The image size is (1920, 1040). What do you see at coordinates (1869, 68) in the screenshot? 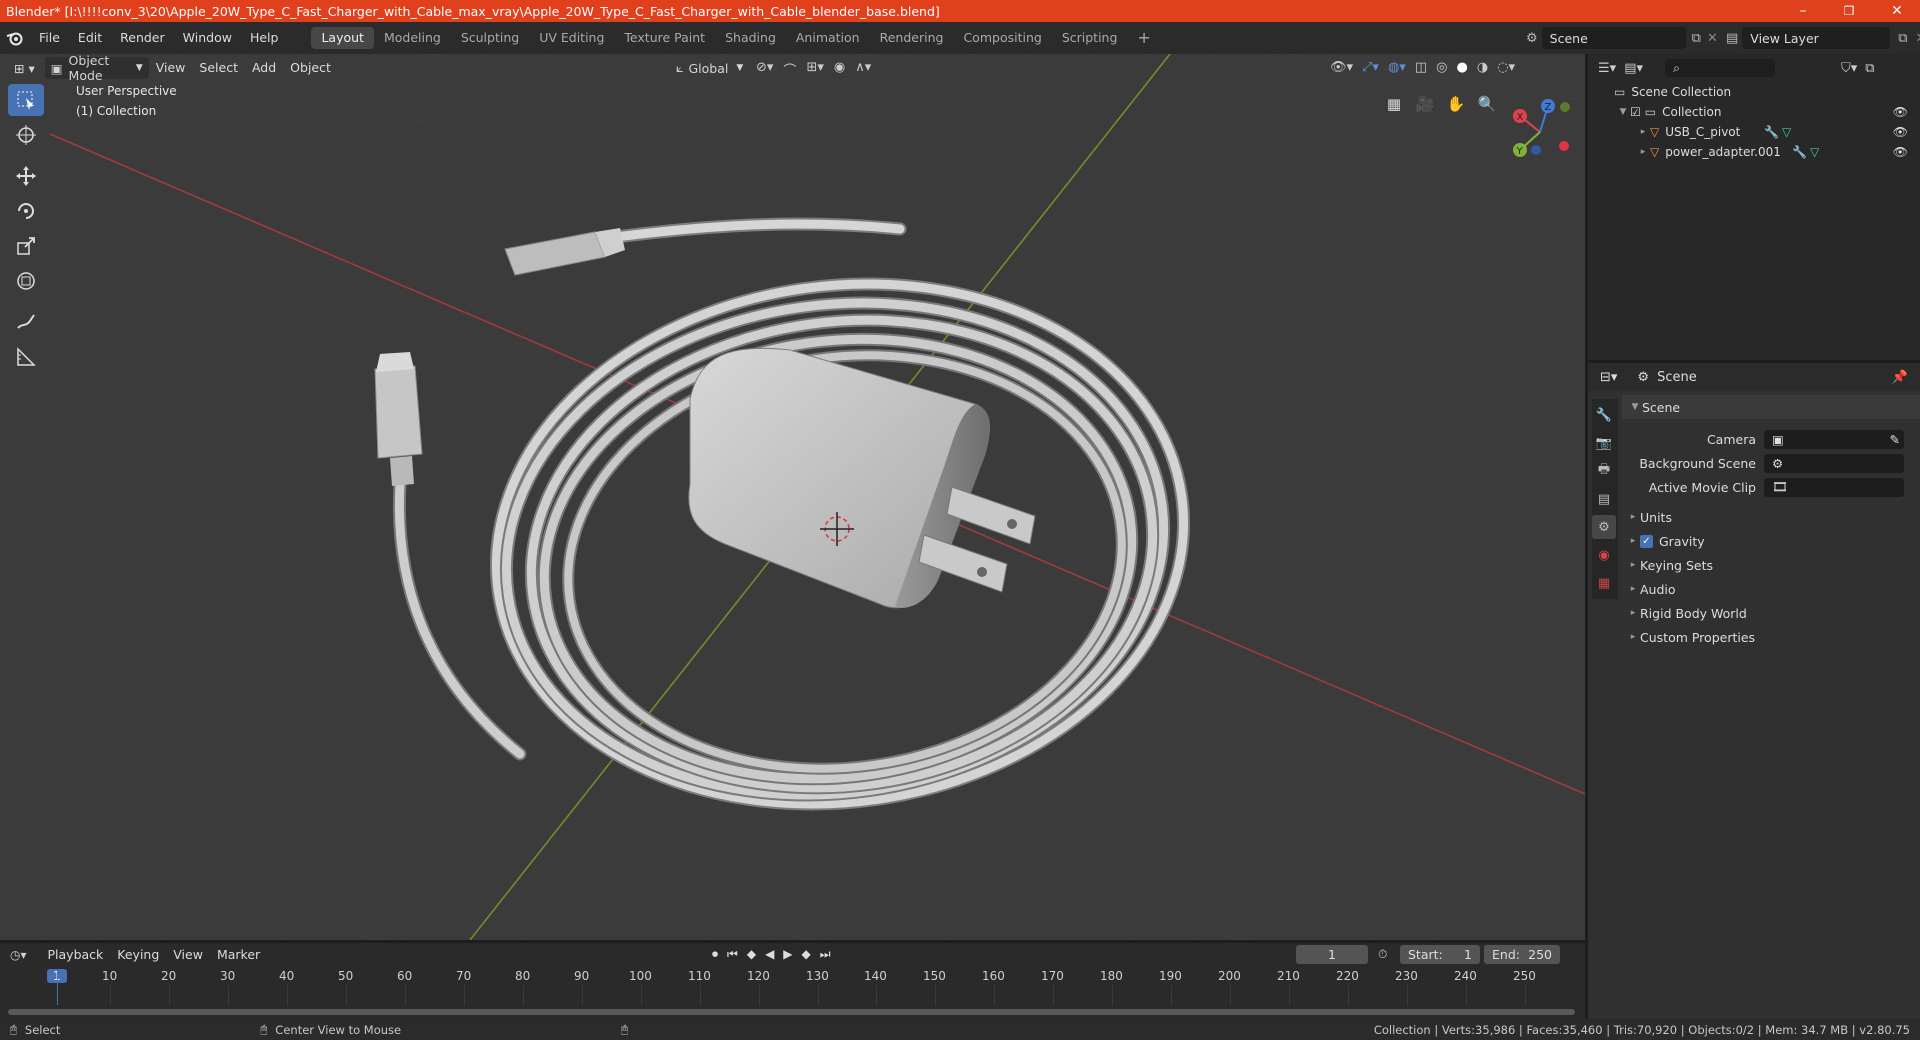
I see `new-collection-icon: ⧉` at bounding box center [1869, 68].